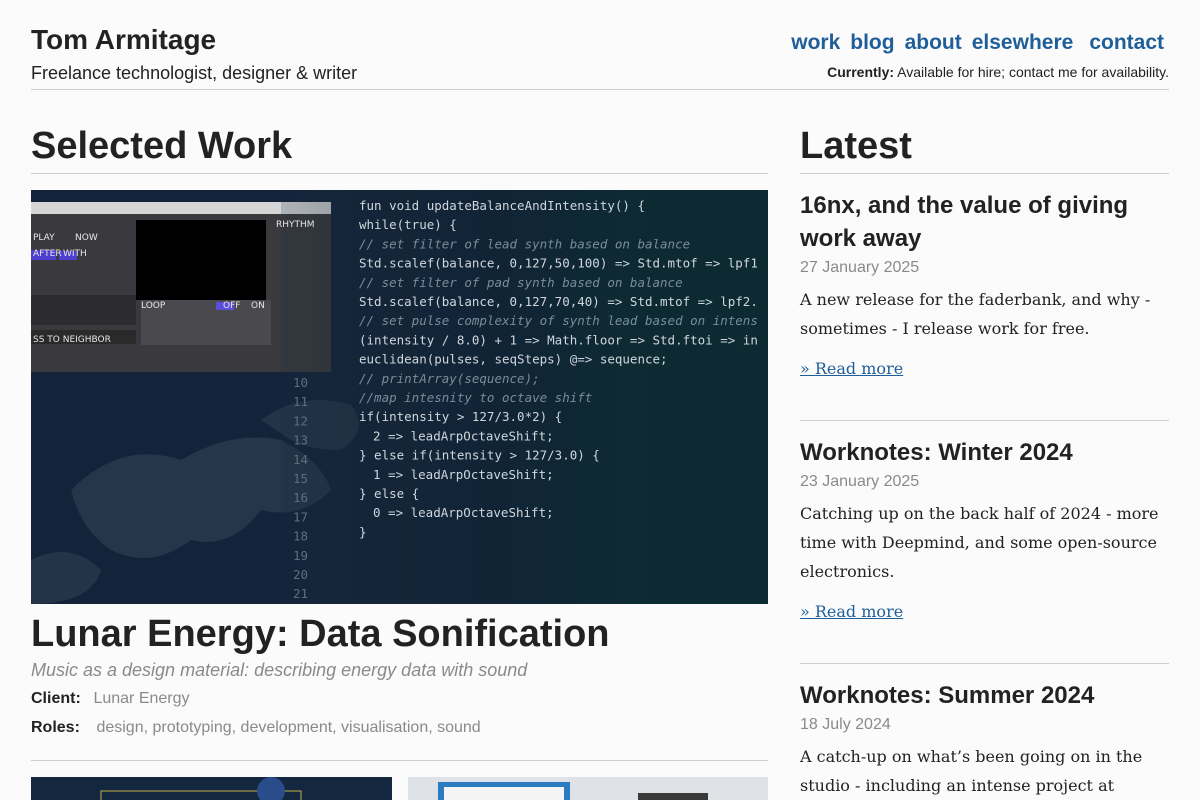 This screenshot has width=1200, height=800. I want to click on code-line: while(true) {, so click(408, 224).